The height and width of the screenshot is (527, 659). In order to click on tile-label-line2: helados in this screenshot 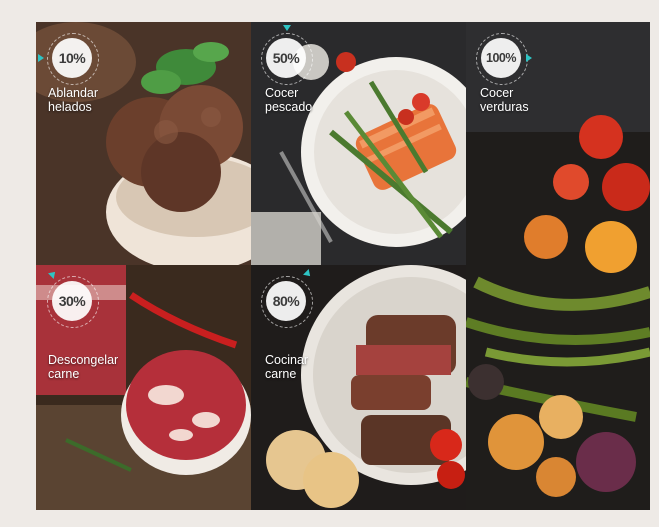, I will do `click(70, 107)`.